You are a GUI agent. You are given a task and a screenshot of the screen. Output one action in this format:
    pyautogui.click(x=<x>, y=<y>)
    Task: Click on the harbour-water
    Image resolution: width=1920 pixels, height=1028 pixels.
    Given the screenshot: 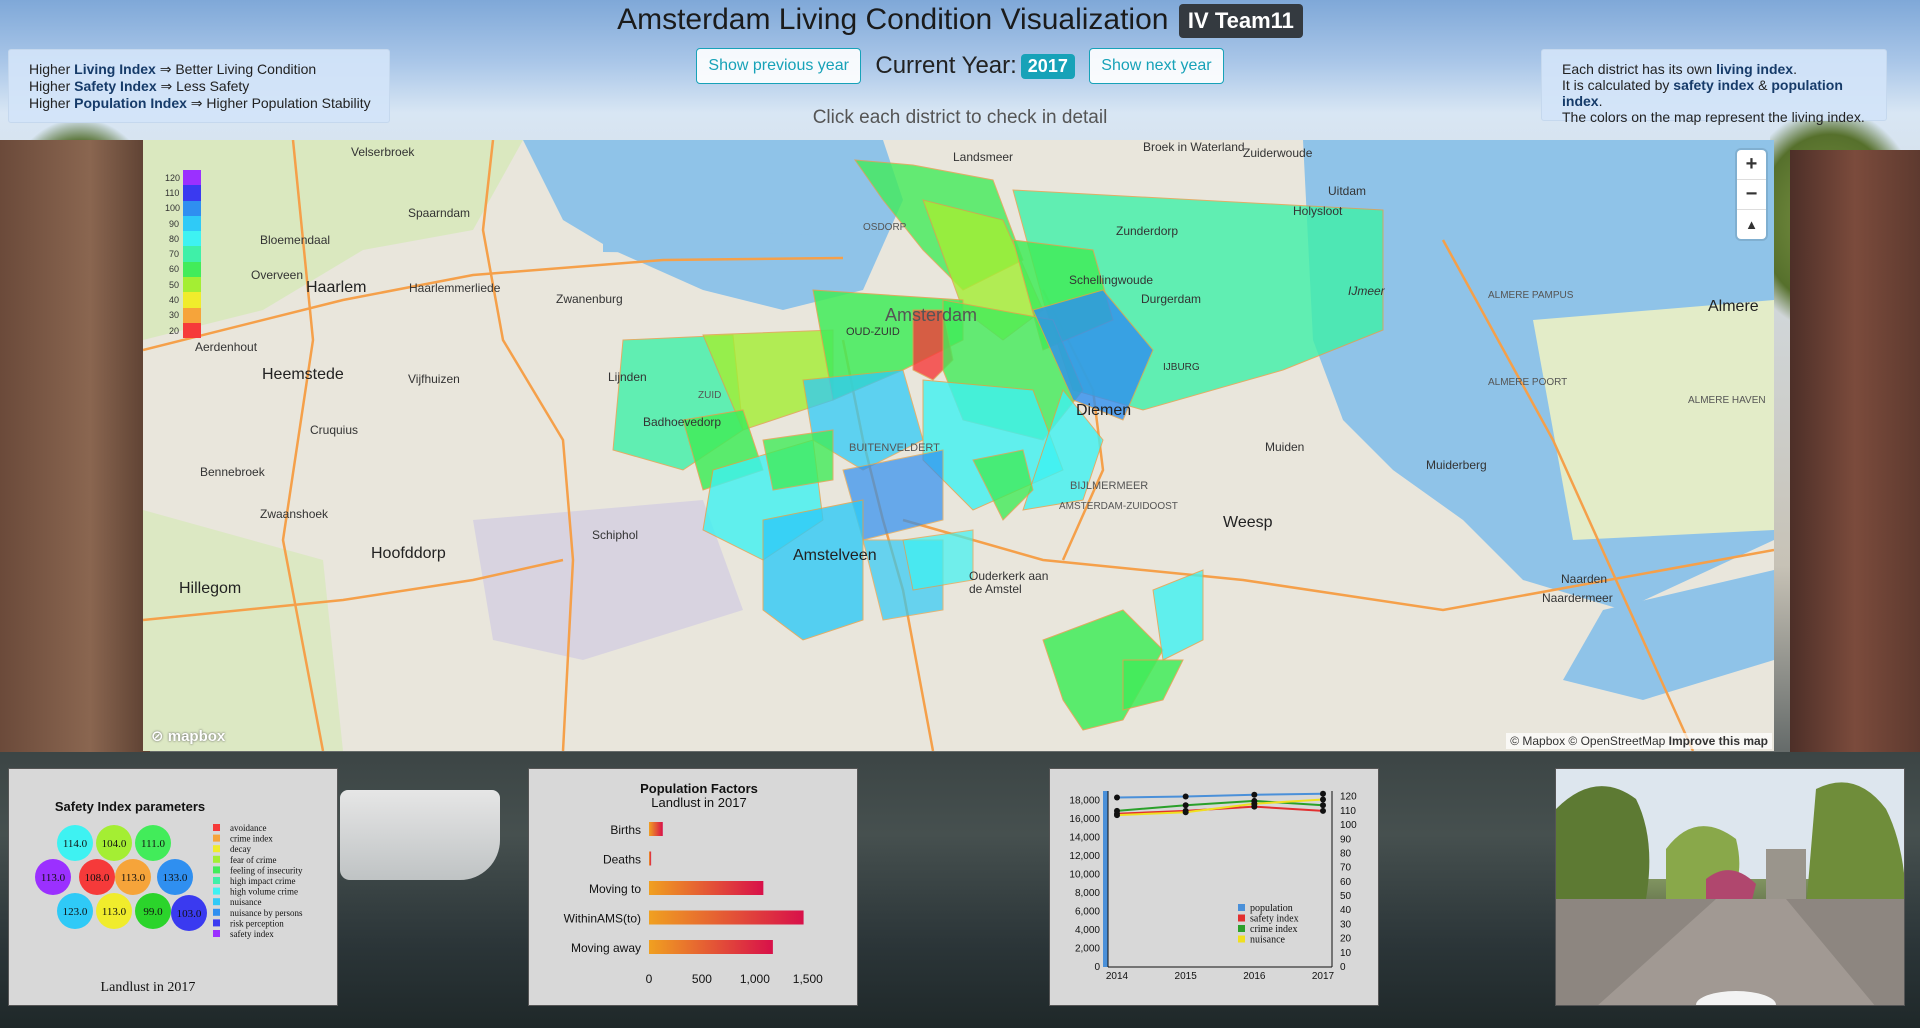 What is the action you would take?
    pyautogui.click(x=713, y=225)
    